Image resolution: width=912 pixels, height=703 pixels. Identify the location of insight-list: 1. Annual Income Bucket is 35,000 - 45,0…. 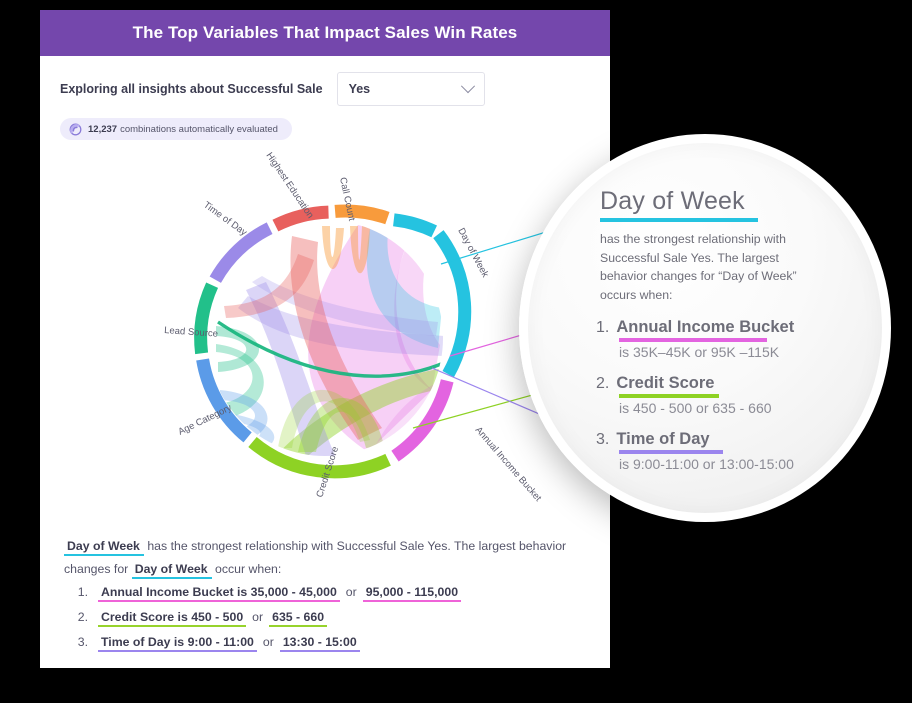
(329, 618).